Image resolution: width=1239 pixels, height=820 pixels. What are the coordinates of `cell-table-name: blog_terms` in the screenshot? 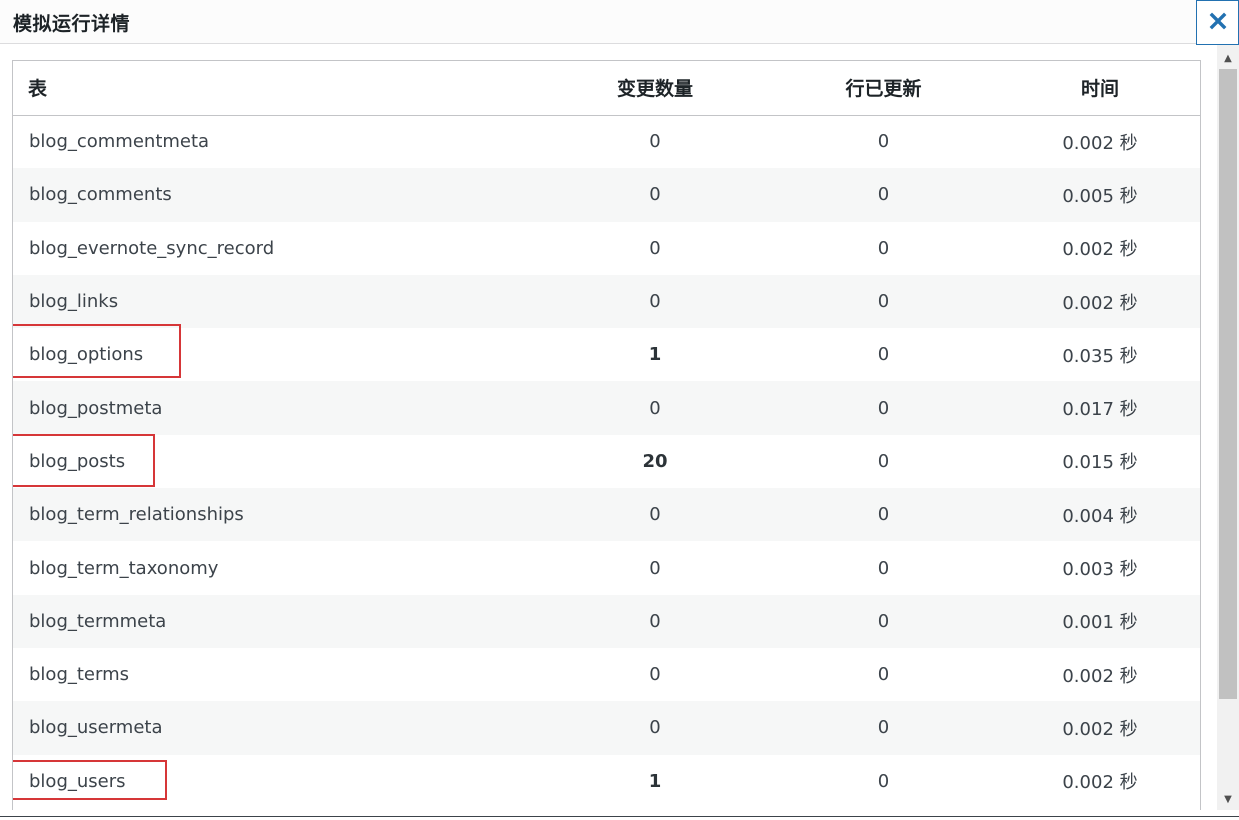 It's located at (79, 675).